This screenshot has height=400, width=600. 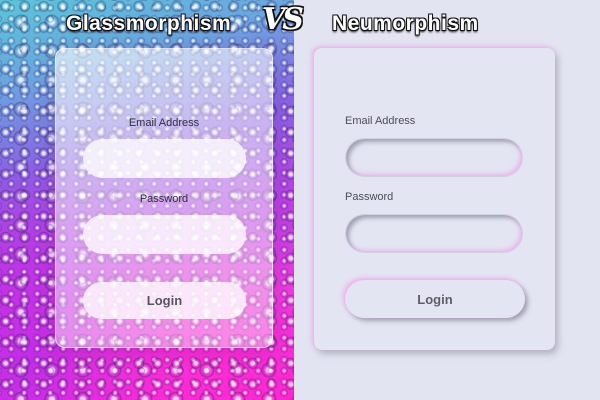 What do you see at coordinates (405, 23) in the screenshot?
I see `title-neumorphism: Neumorphism` at bounding box center [405, 23].